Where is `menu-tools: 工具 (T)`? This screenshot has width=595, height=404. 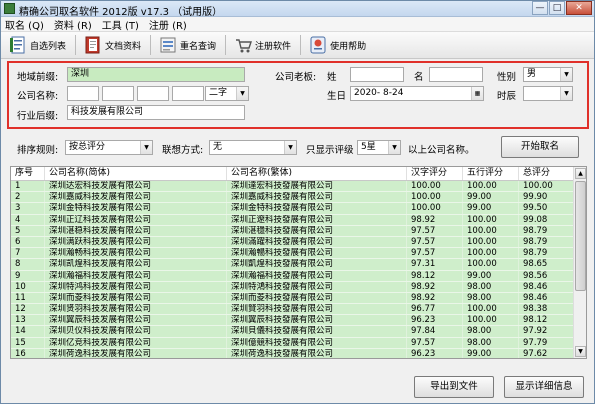
menu-tools: 工具 (T) is located at coordinates (120, 24).